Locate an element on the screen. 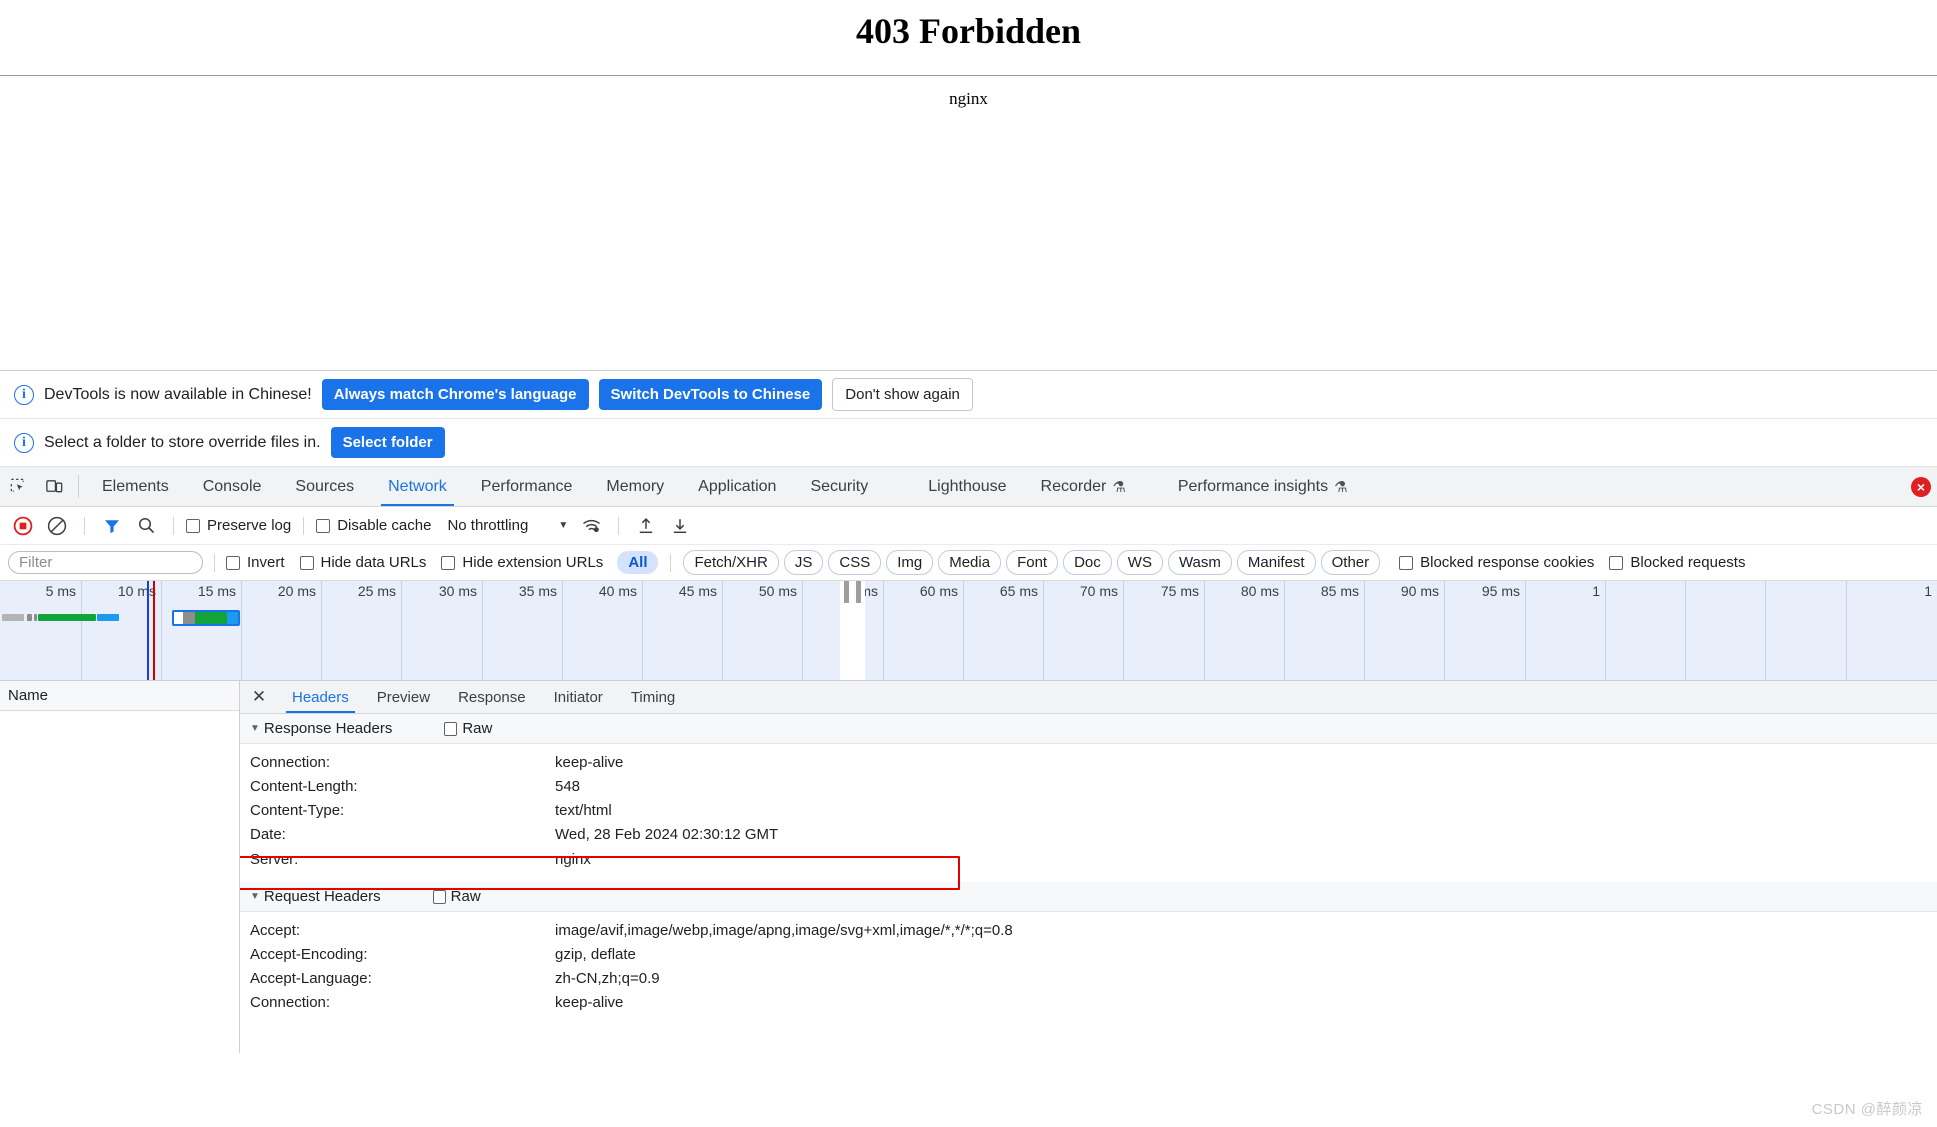 The image size is (1937, 1127). overview-selected-request is located at coordinates (206, 618).